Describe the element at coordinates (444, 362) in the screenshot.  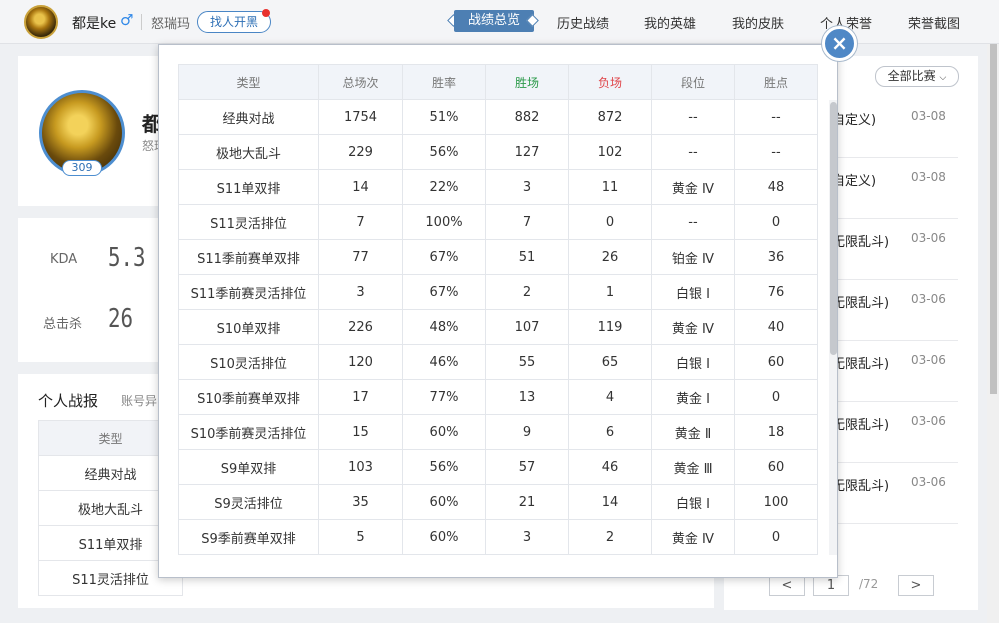
I see `table-cell: 46%` at that location.